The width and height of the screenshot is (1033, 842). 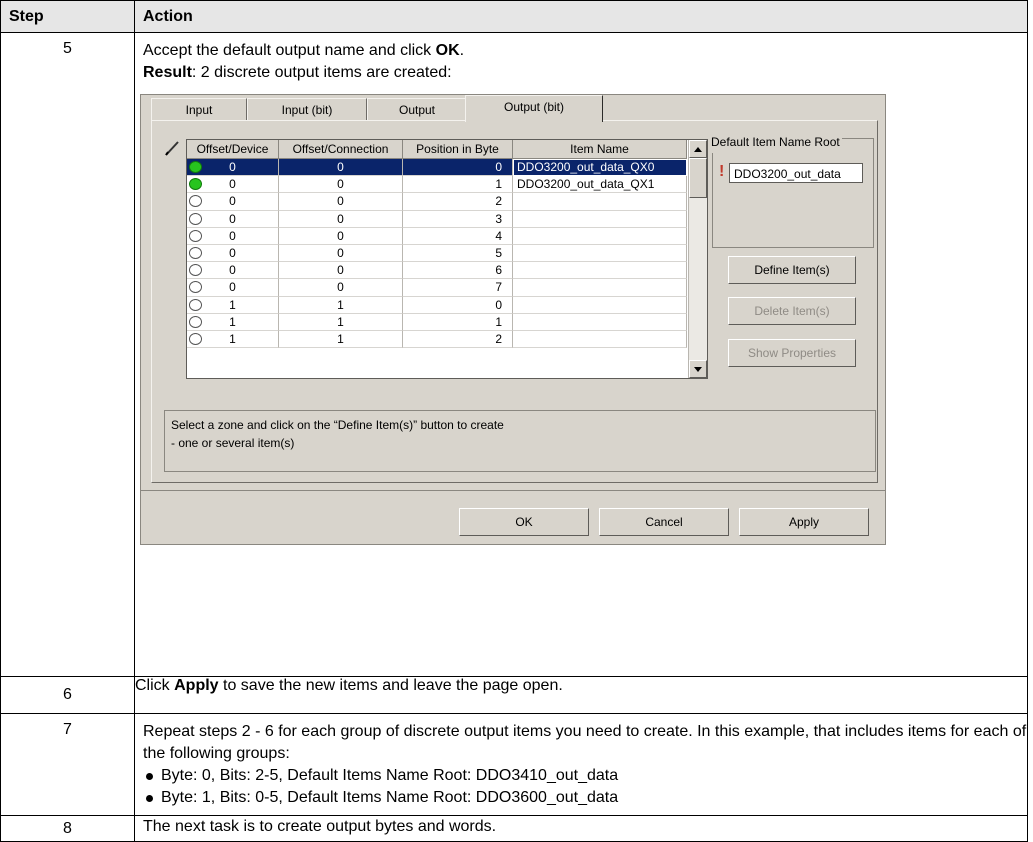 I want to click on delete-items-button: Delete Item(s), so click(x=792, y=311).